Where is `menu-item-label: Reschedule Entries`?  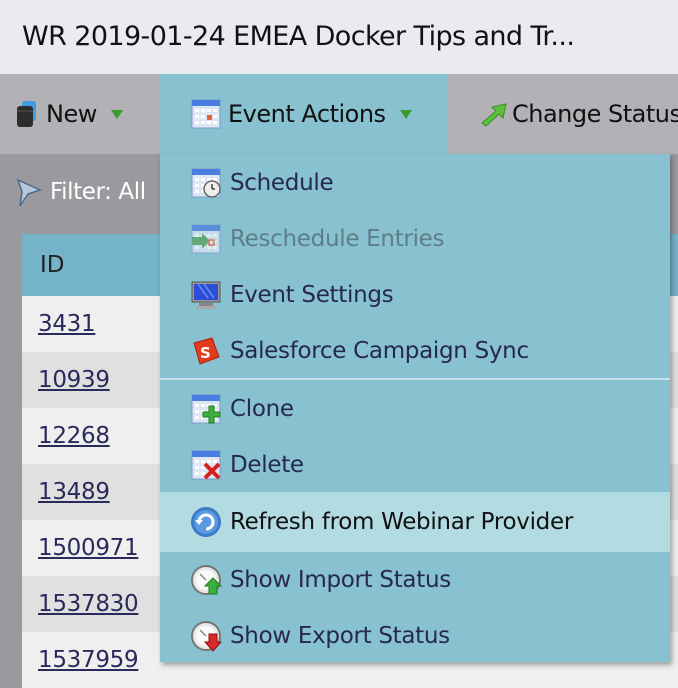 menu-item-label: Reschedule Entries is located at coordinates (337, 239).